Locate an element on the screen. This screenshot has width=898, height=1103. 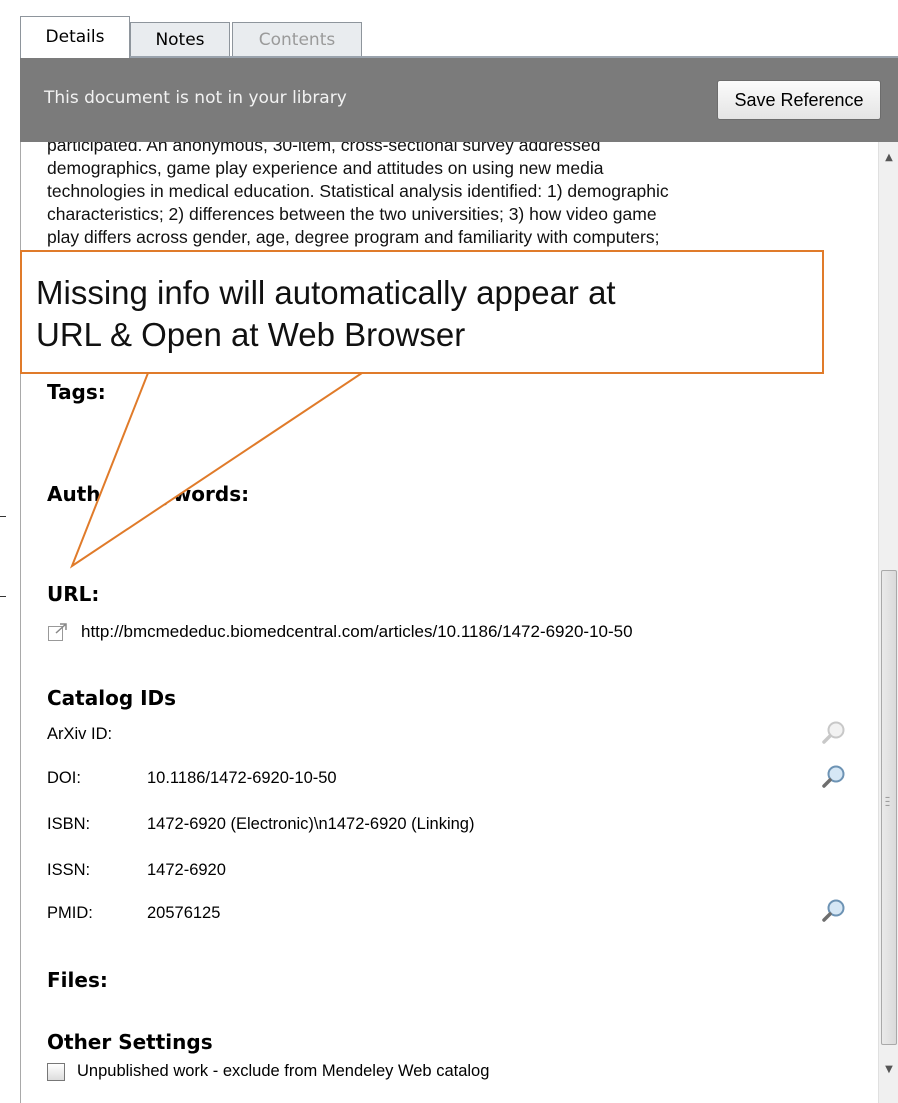
tab-details: Details is located at coordinates (75, 37).